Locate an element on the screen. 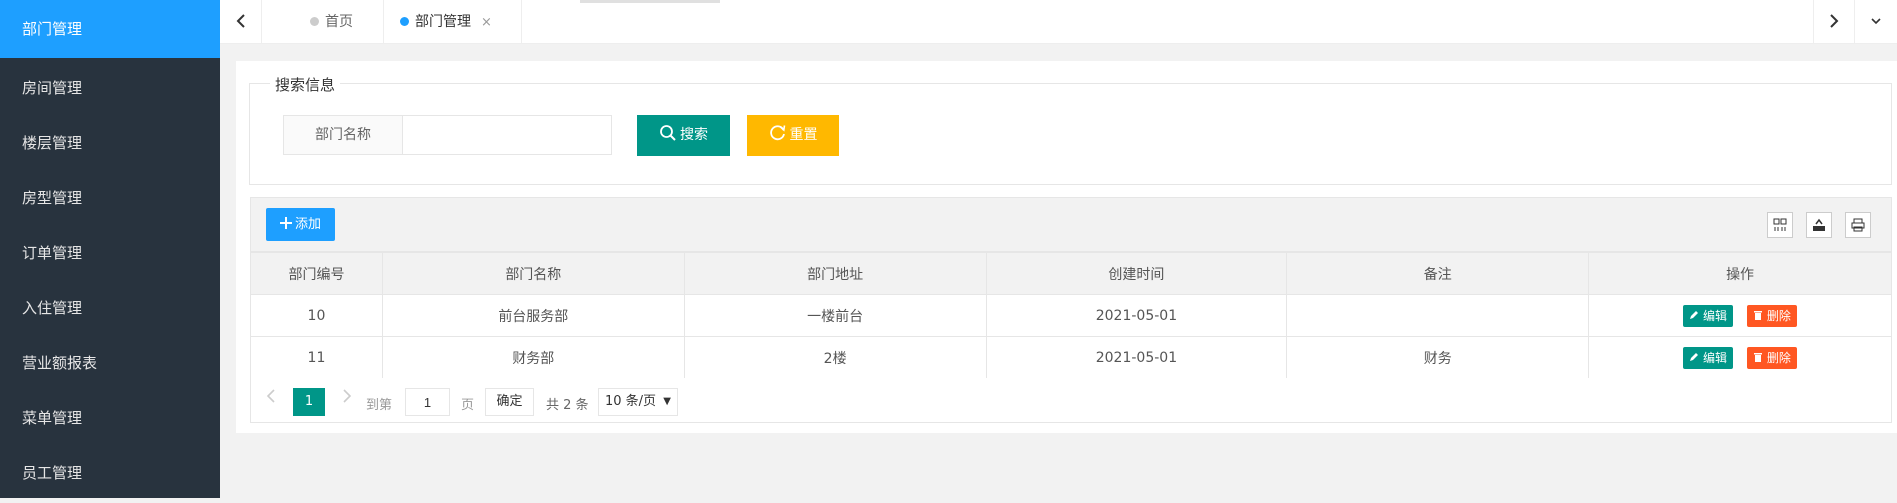 The height and width of the screenshot is (503, 1897). table-row: 11 财务部 2楼 2021-05-01 财务 编辑 删除 is located at coordinates (1071, 357).